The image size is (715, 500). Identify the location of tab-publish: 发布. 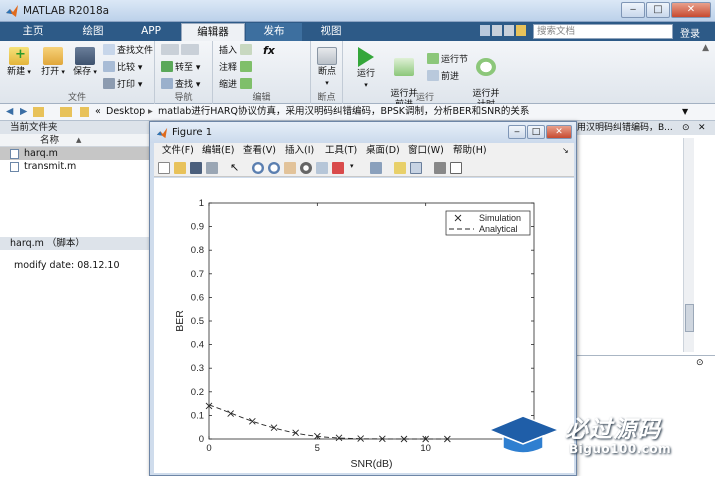
(274, 32).